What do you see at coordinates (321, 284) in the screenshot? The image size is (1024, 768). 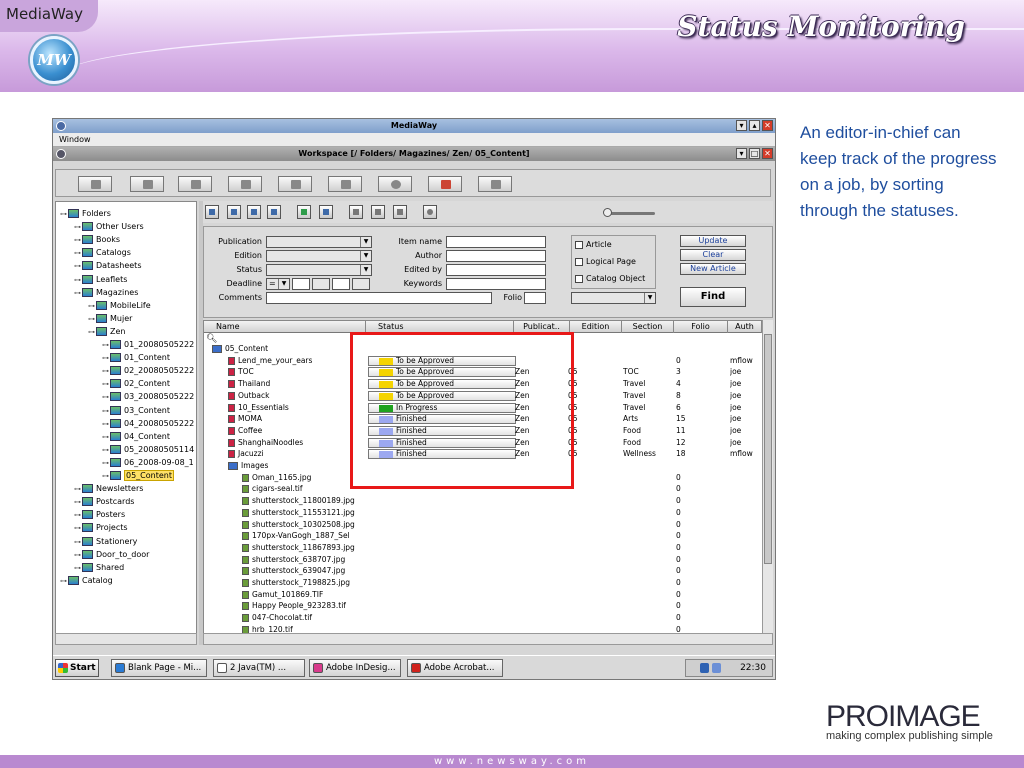 I see `deadline-from-calendar-icon` at bounding box center [321, 284].